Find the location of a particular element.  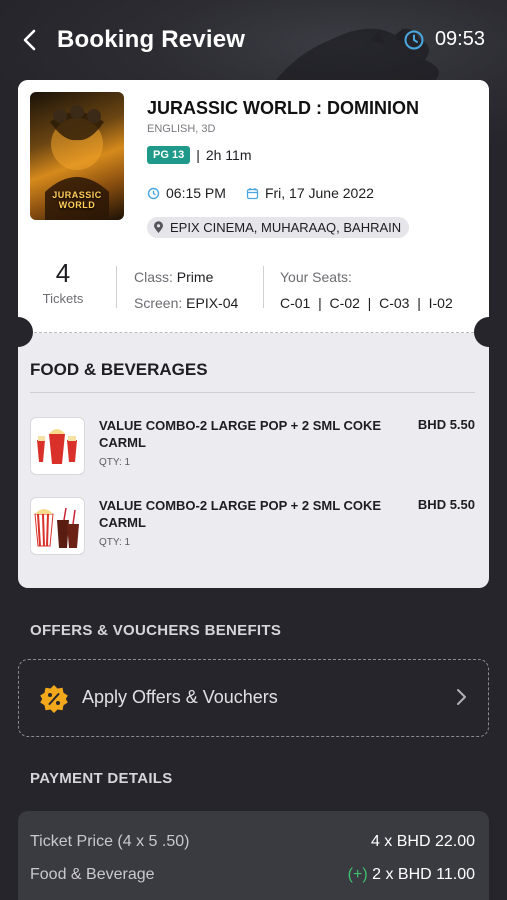

chevron-right-icon is located at coordinates (461, 697).